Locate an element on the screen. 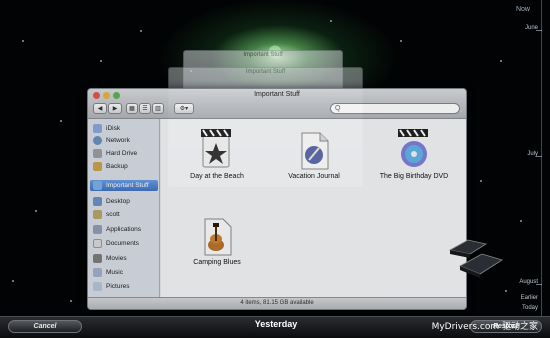 The height and width of the screenshot is (338, 550). sidebar-item-important-stuff: Important Stuff is located at coordinates (124, 185).